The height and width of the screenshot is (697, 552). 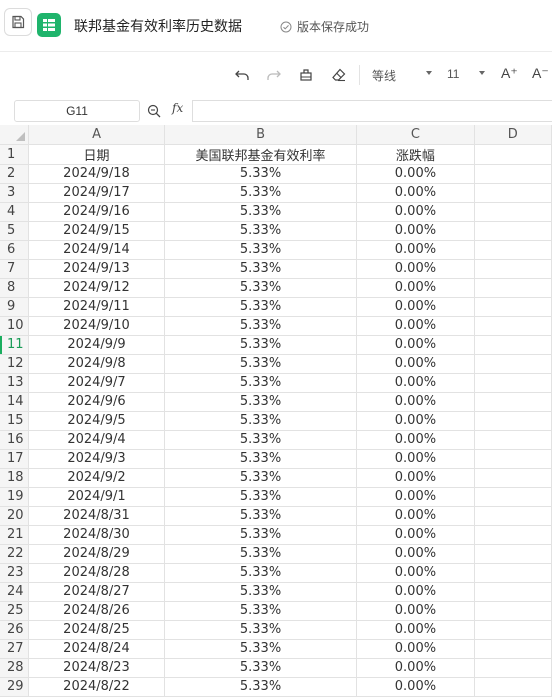 I want to click on cell-a: 2024/8/26, so click(x=96, y=611).